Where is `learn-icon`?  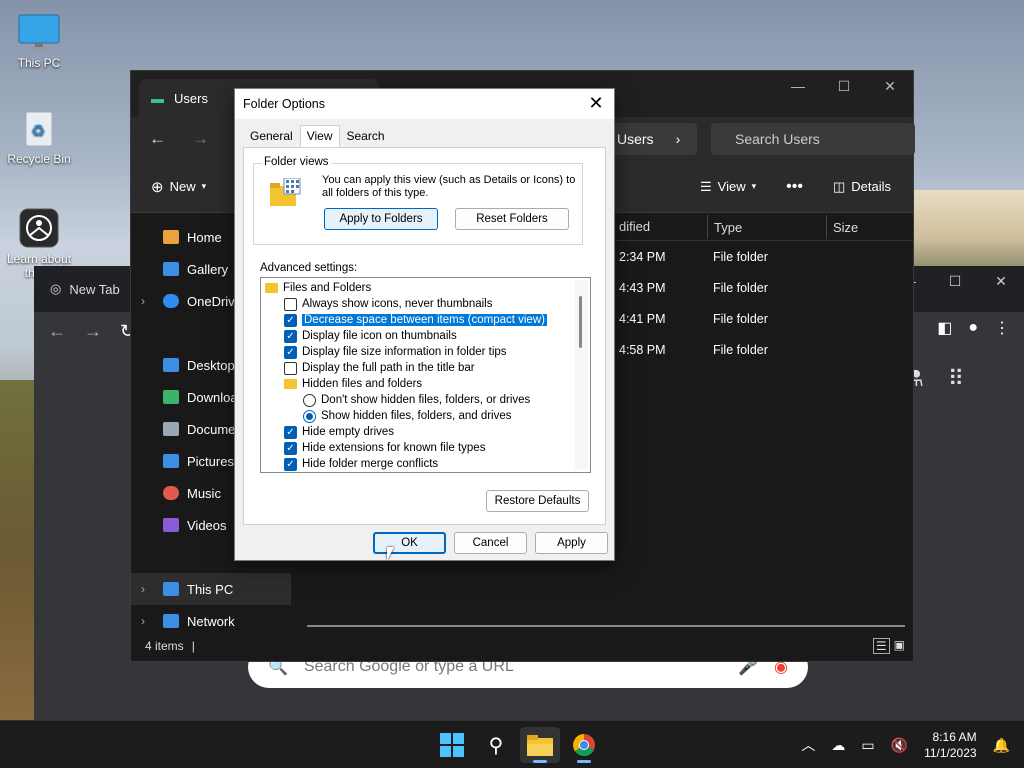 learn-icon is located at coordinates (39, 228).